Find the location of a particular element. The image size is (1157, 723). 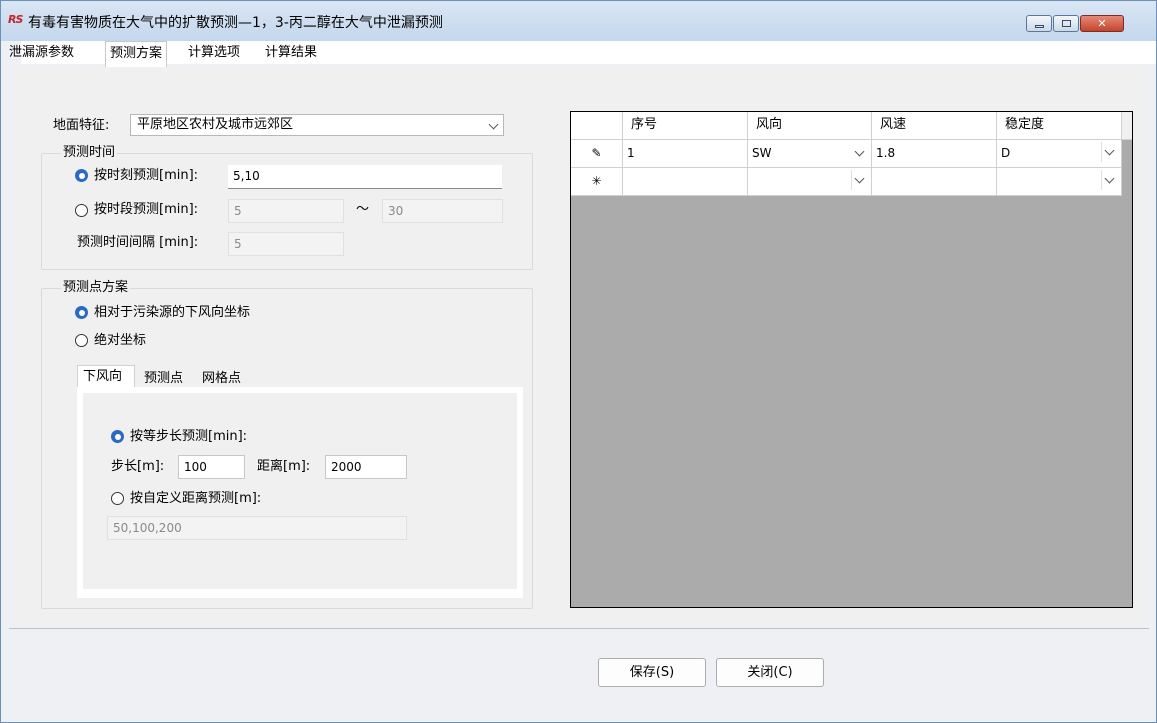

absolute-coord-label: 绝对坐标 is located at coordinates (120, 340).